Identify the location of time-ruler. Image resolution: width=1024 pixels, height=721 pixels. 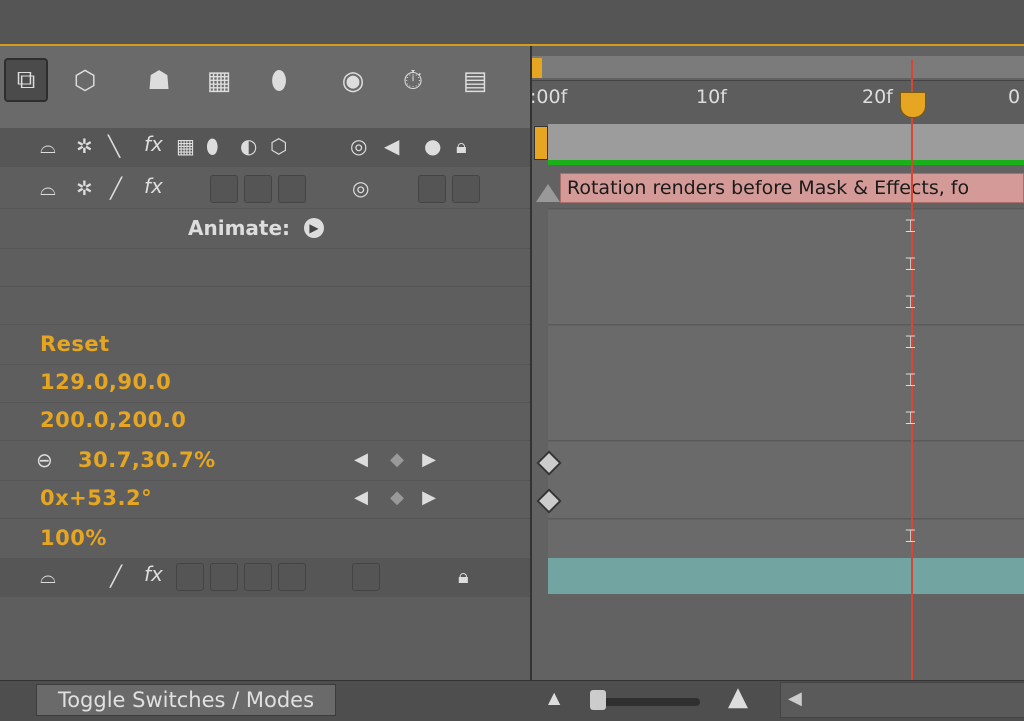
(778, 102).